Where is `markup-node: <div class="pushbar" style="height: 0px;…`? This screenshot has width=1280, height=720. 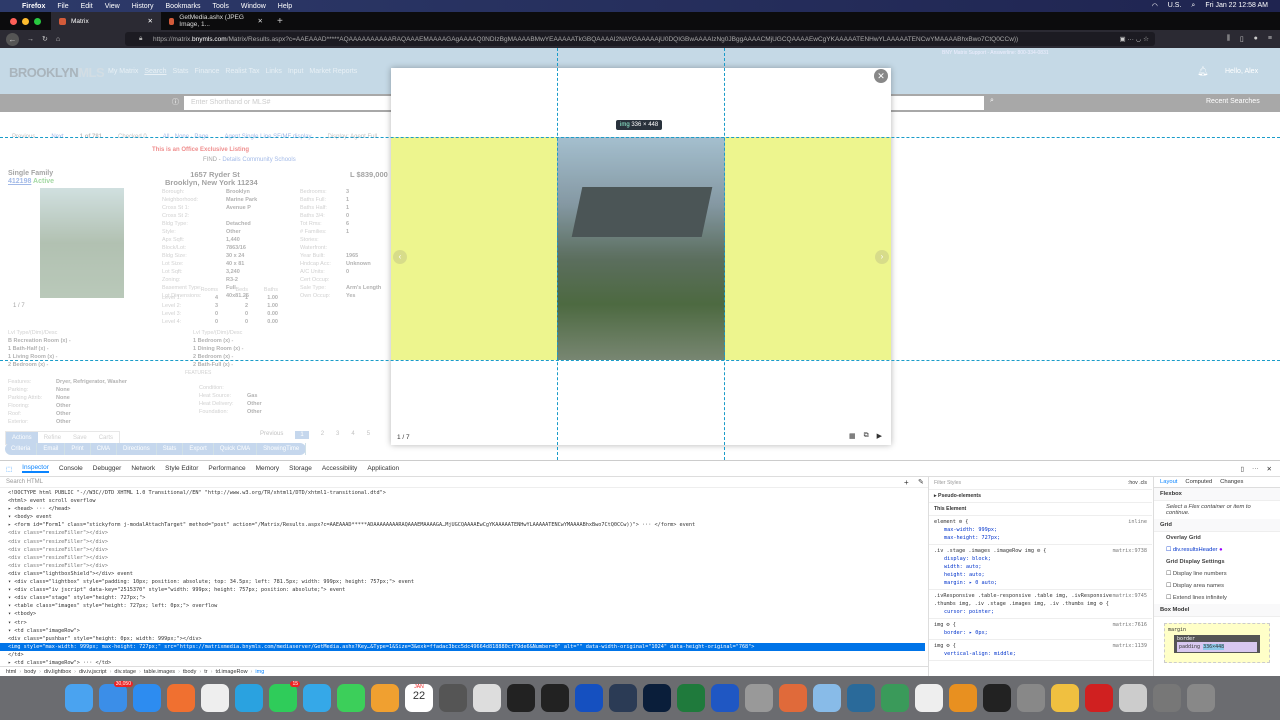 markup-node: <div class="pushbar" style="height: 0px;… is located at coordinates (462, 639).